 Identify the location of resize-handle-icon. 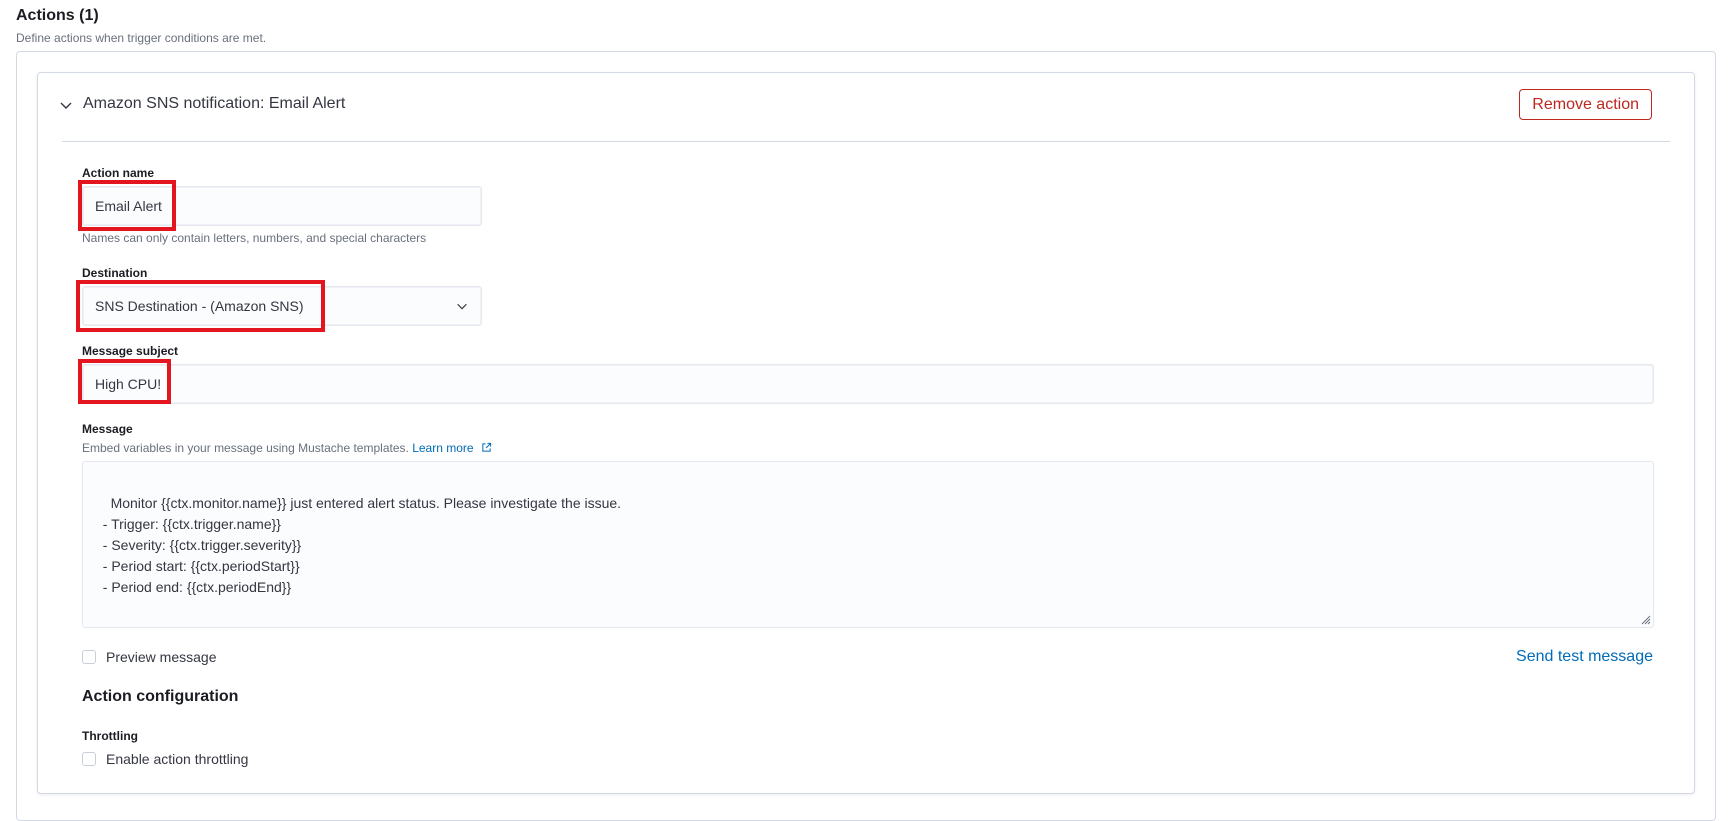
(1645, 619).